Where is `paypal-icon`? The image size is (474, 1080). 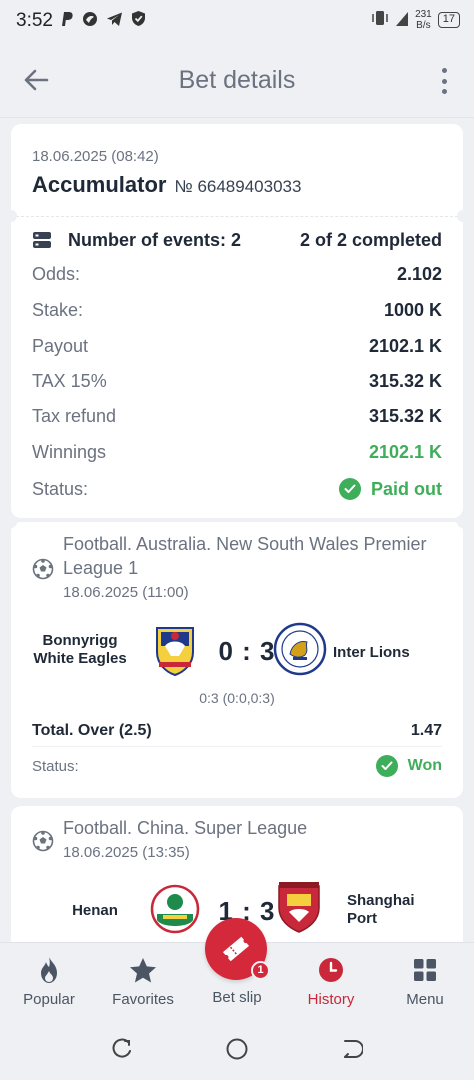 paypal-icon is located at coordinates (67, 21).